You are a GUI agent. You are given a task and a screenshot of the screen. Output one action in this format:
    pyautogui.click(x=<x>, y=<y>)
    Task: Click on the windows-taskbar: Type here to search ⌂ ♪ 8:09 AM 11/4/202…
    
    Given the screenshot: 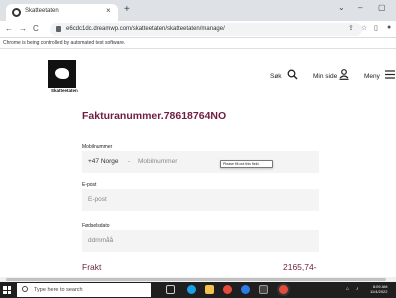 What is the action you would take?
    pyautogui.click(x=198, y=290)
    